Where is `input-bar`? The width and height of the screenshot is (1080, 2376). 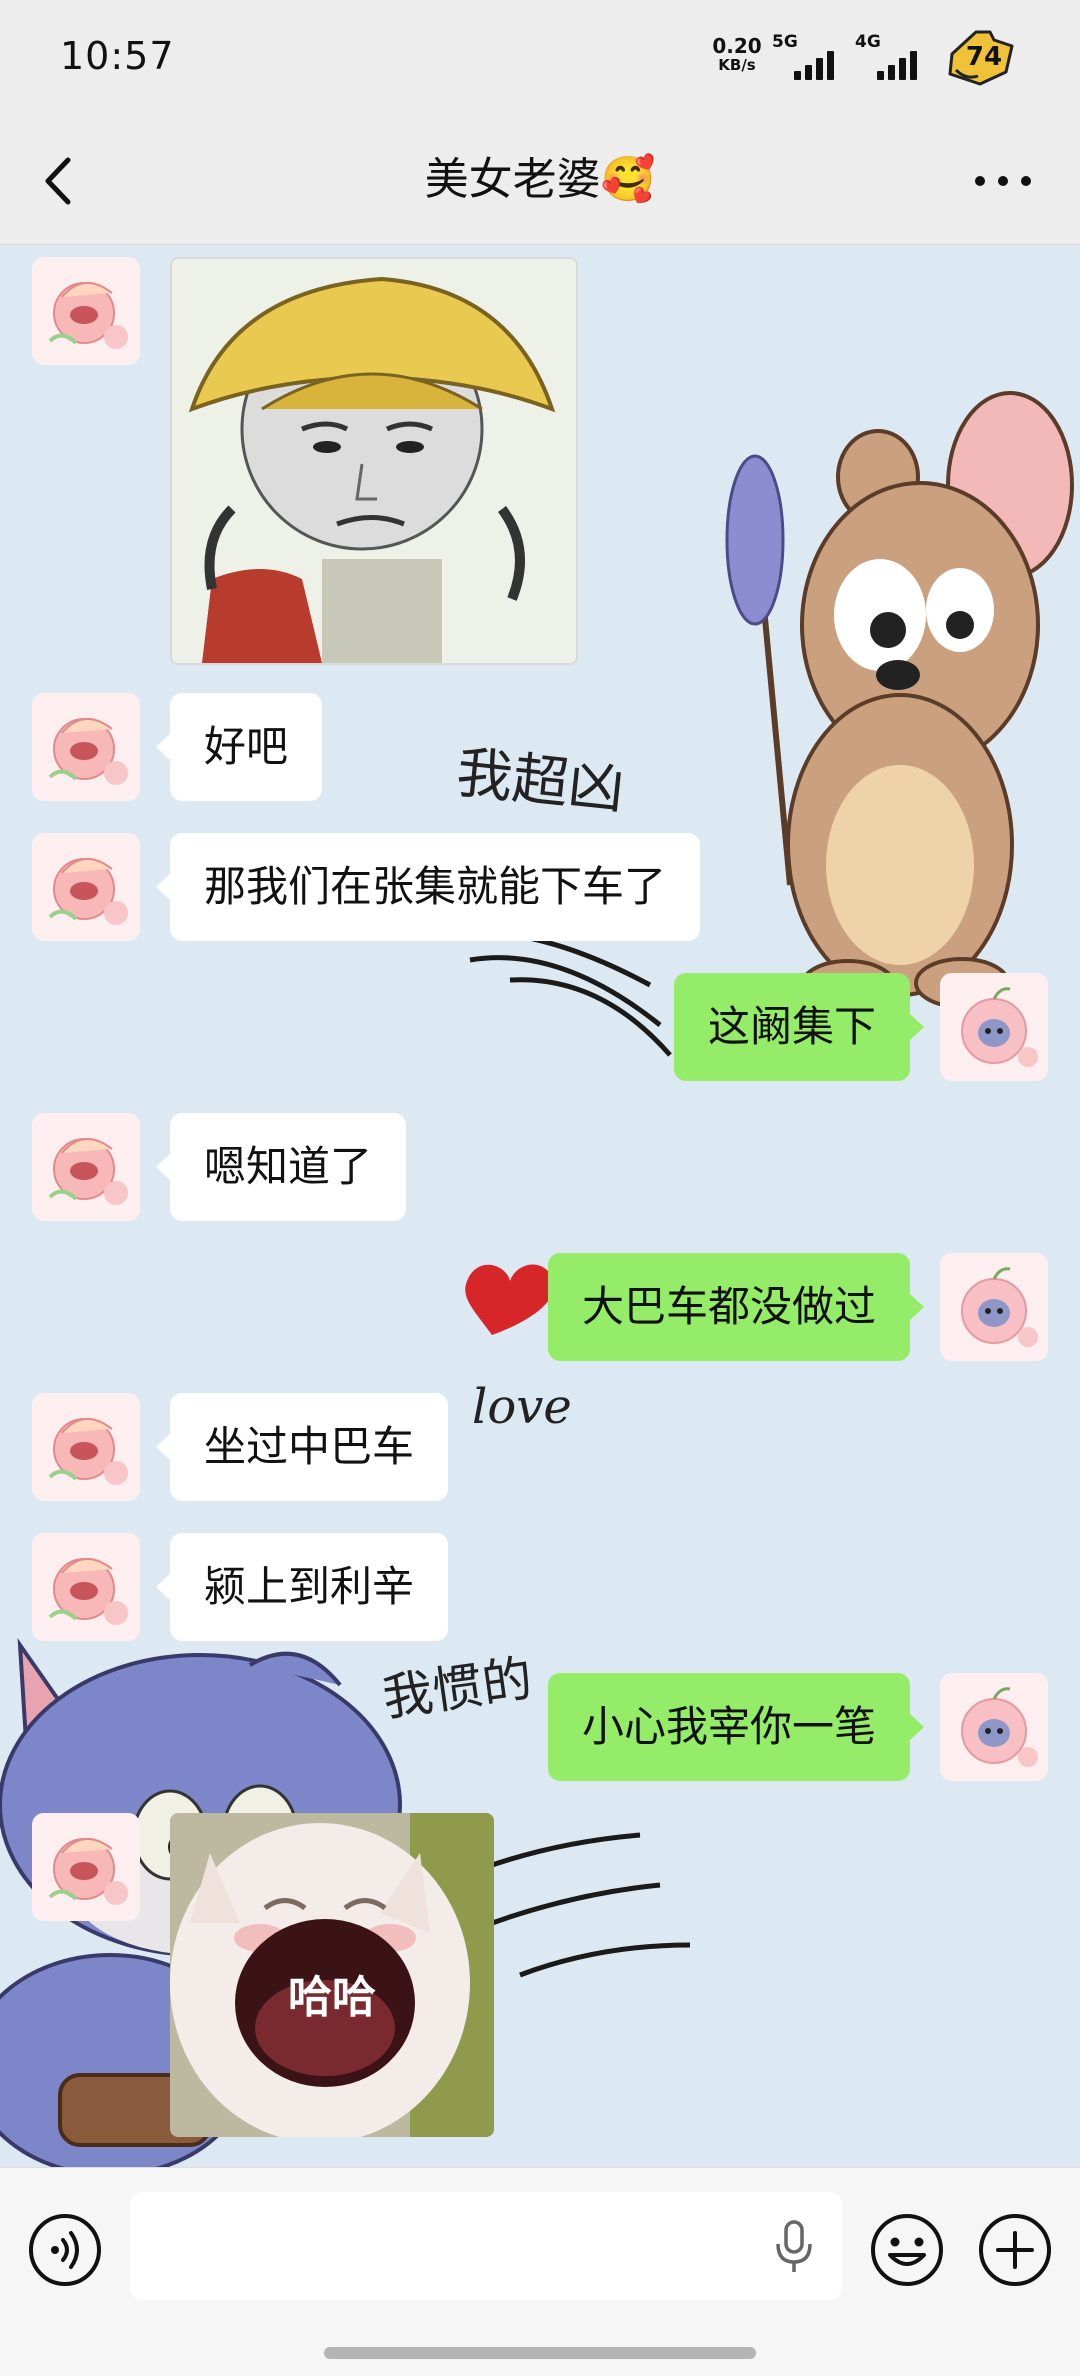
input-bar is located at coordinates (540, 2271).